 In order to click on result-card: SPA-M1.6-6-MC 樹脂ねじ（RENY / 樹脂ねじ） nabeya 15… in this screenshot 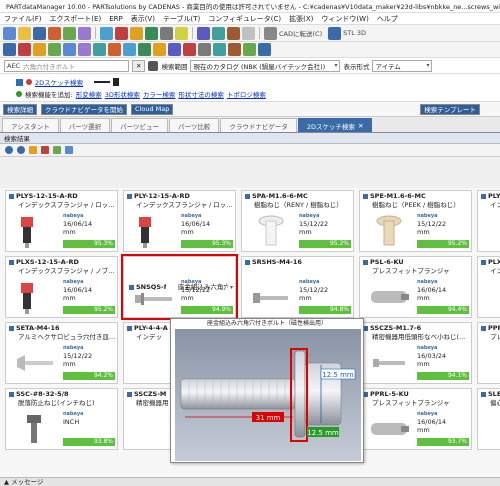, I will do `click(297, 221)`.